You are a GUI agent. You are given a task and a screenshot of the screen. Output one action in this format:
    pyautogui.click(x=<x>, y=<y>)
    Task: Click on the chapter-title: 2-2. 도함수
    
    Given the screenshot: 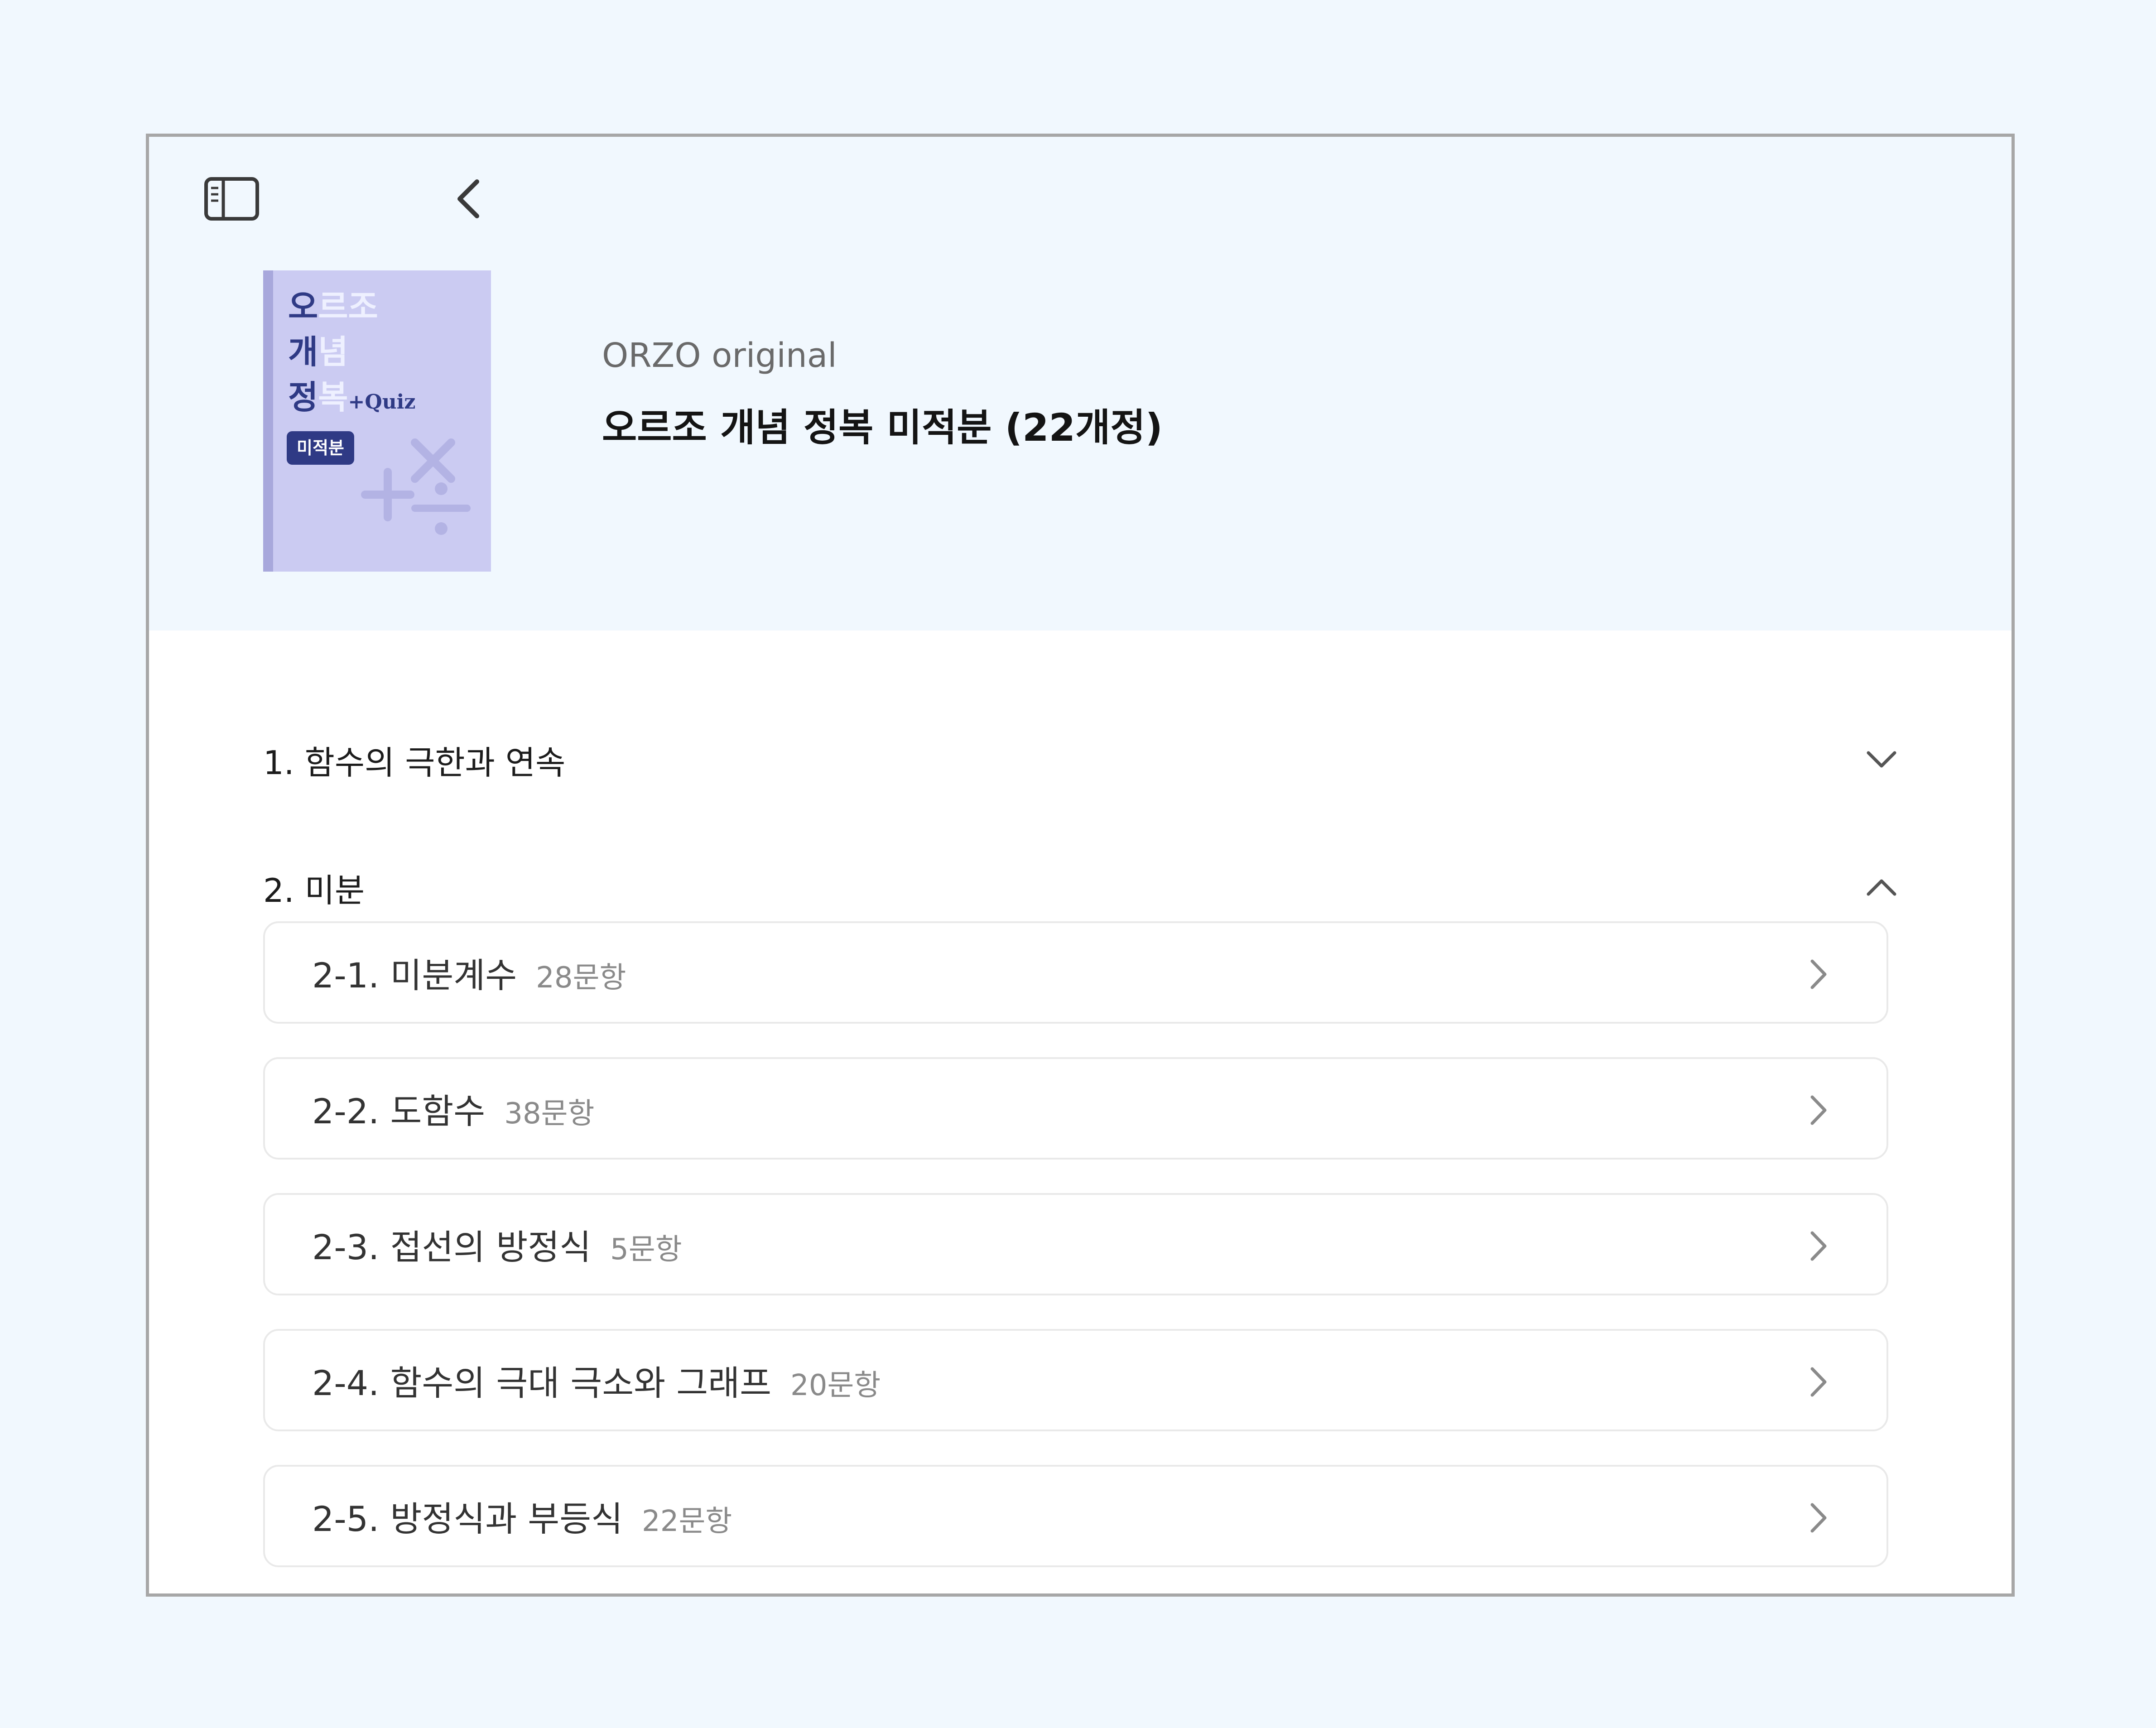 What is the action you would take?
    pyautogui.click(x=399, y=1111)
    